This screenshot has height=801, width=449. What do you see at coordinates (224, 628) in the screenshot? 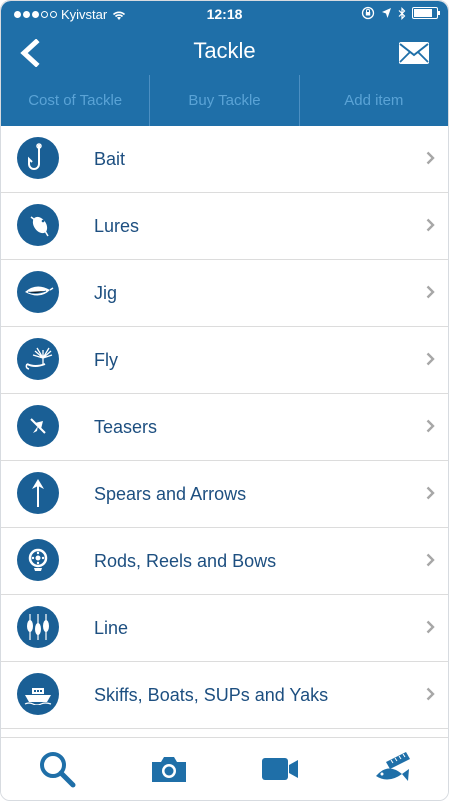
I see `list-item-line: Line` at bounding box center [224, 628].